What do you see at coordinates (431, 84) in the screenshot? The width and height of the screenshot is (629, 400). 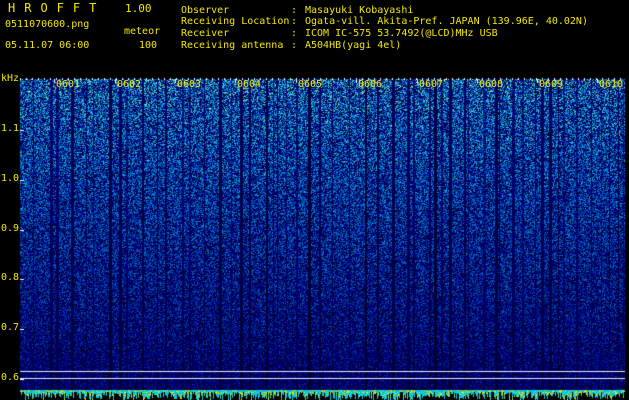 I see `x-tick-label: 0607` at bounding box center [431, 84].